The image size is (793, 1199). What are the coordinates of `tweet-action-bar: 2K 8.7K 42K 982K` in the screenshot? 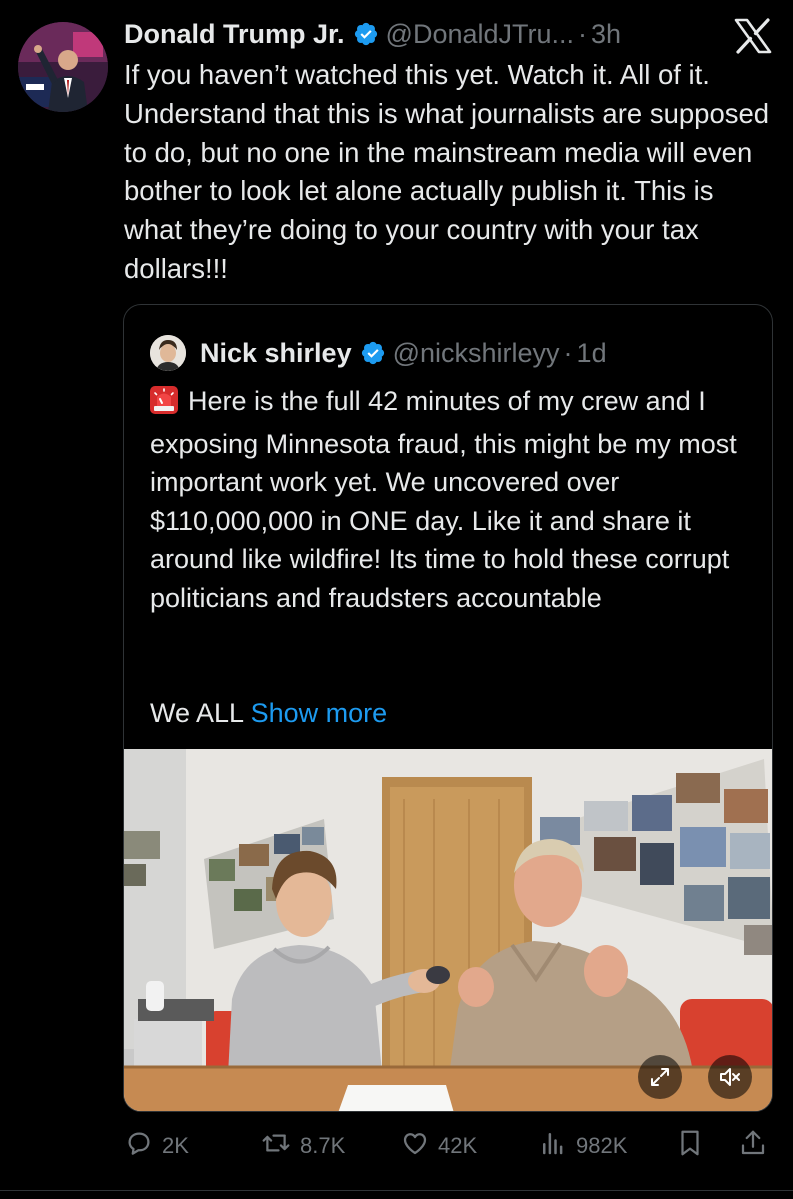 It's located at (449, 1146).